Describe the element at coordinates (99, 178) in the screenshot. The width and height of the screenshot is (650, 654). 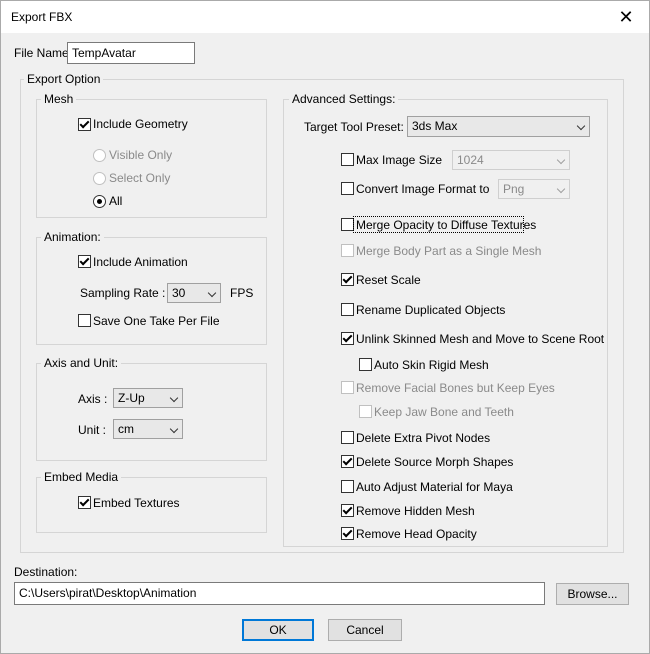
I see `select-only-radio` at that location.